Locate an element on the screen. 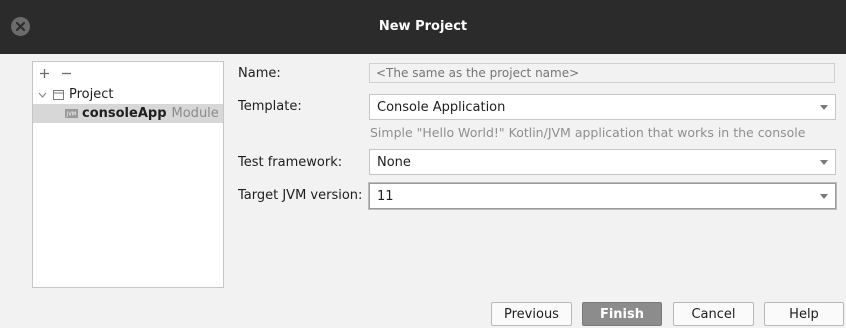 The height and width of the screenshot is (328, 846). module-type-label: Module is located at coordinates (195, 113).